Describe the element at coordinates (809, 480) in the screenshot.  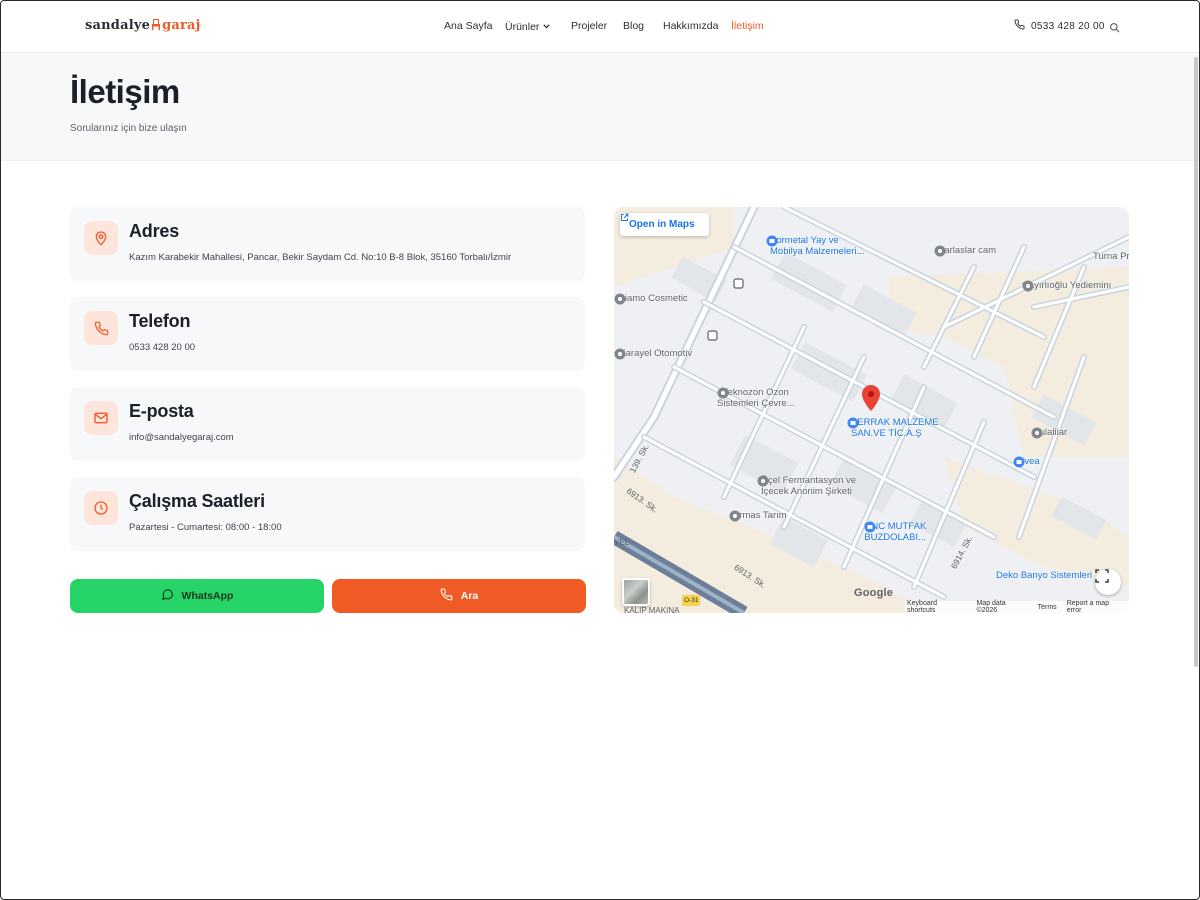
I see `poi-ucel-line1: Üçel Fermantasyon ve` at that location.